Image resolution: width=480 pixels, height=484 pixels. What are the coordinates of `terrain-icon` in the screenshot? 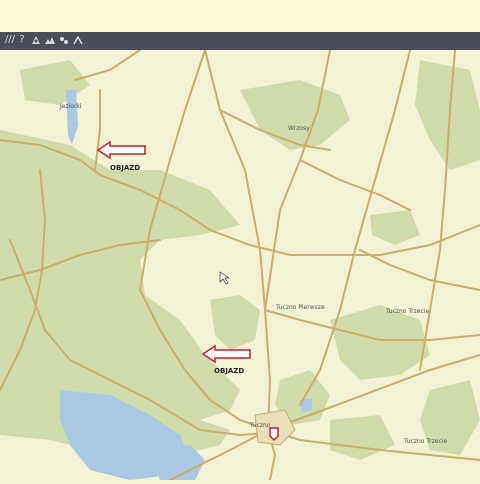 It's located at (64, 40).